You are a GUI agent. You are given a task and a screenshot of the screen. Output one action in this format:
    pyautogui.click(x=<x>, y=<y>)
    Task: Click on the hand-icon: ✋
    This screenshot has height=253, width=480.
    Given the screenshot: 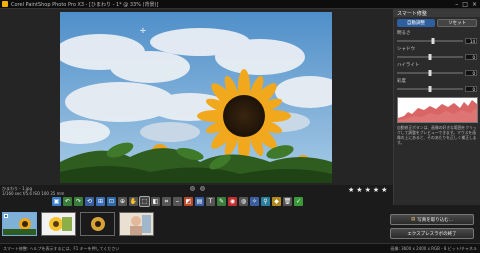 What is the action you would take?
    pyautogui.click(x=133, y=201)
    